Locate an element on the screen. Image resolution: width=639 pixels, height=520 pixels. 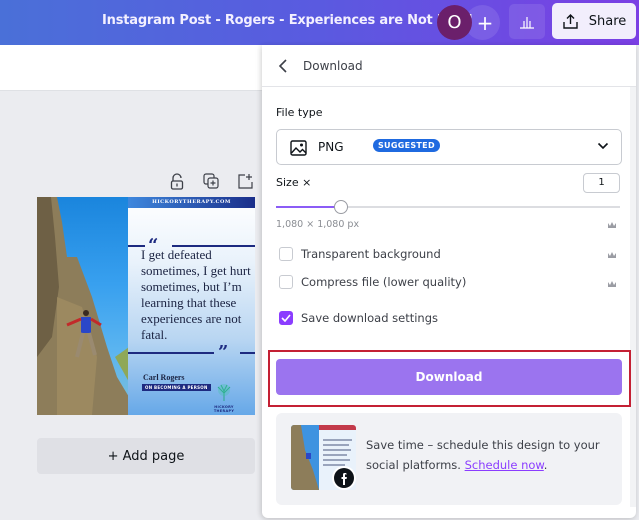
suggested-badge: SUGGESTED is located at coordinates (406, 145).